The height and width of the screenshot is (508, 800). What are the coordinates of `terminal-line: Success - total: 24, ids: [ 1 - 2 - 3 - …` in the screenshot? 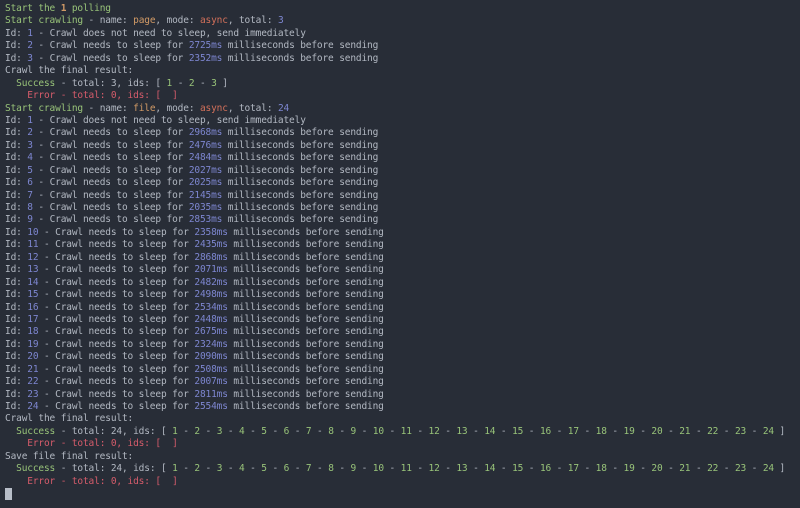 It's located at (402, 469).